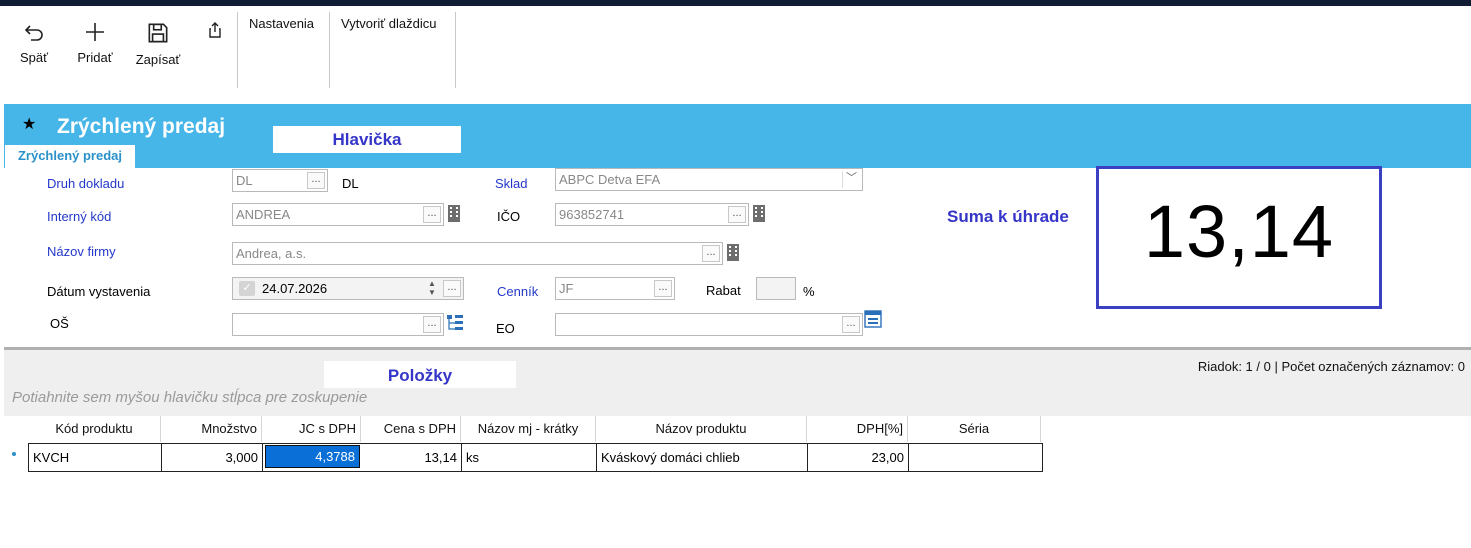 This screenshot has width=1471, height=548. I want to click on issue-date-value: 24.07.2026, so click(295, 288).